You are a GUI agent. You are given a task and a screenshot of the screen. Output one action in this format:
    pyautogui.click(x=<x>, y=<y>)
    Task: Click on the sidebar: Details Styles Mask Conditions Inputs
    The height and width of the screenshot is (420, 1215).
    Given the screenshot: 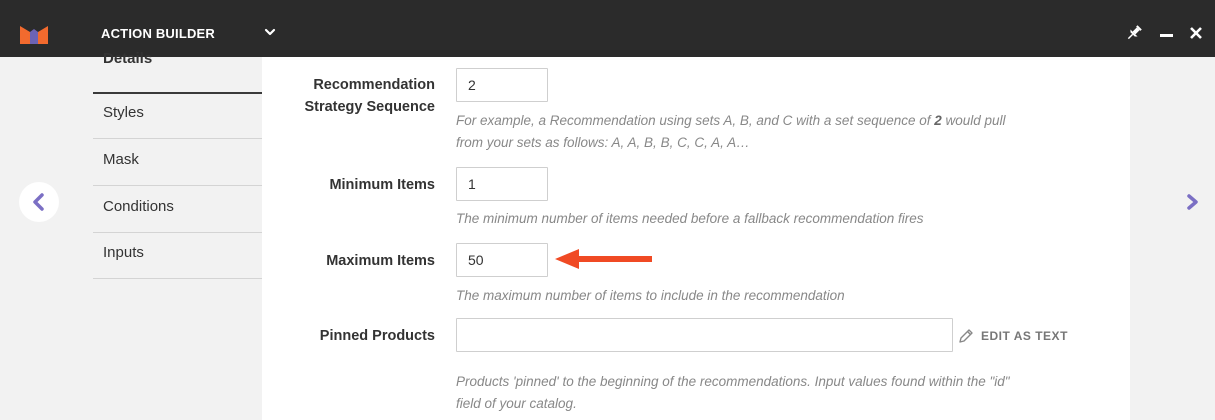 What is the action you would take?
    pyautogui.click(x=171, y=235)
    